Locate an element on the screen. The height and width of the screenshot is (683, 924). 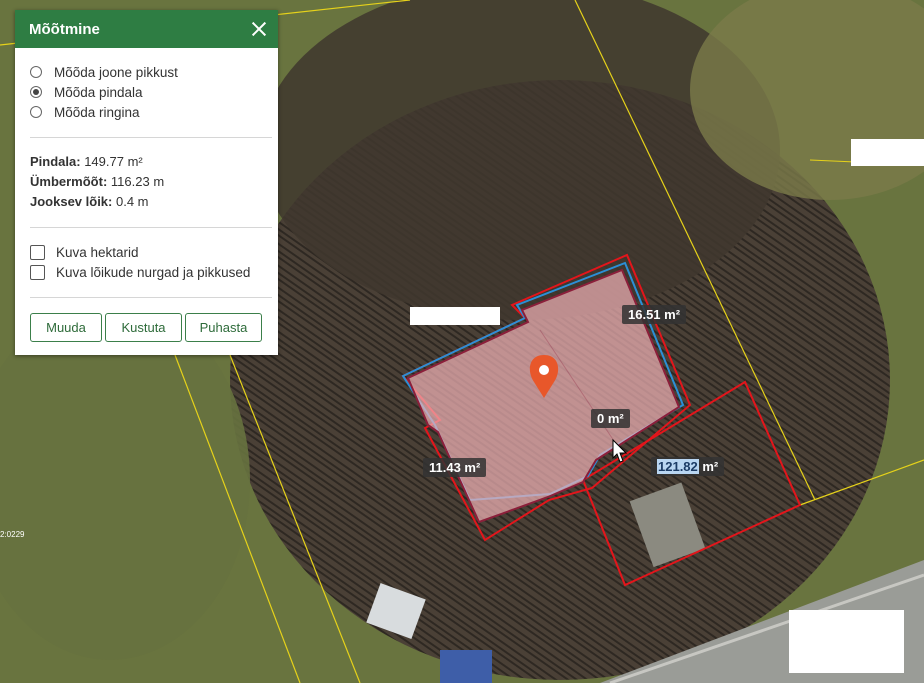
stat-perimeter: Ümbermõõt: 116.23 m is located at coordinates (97, 181).